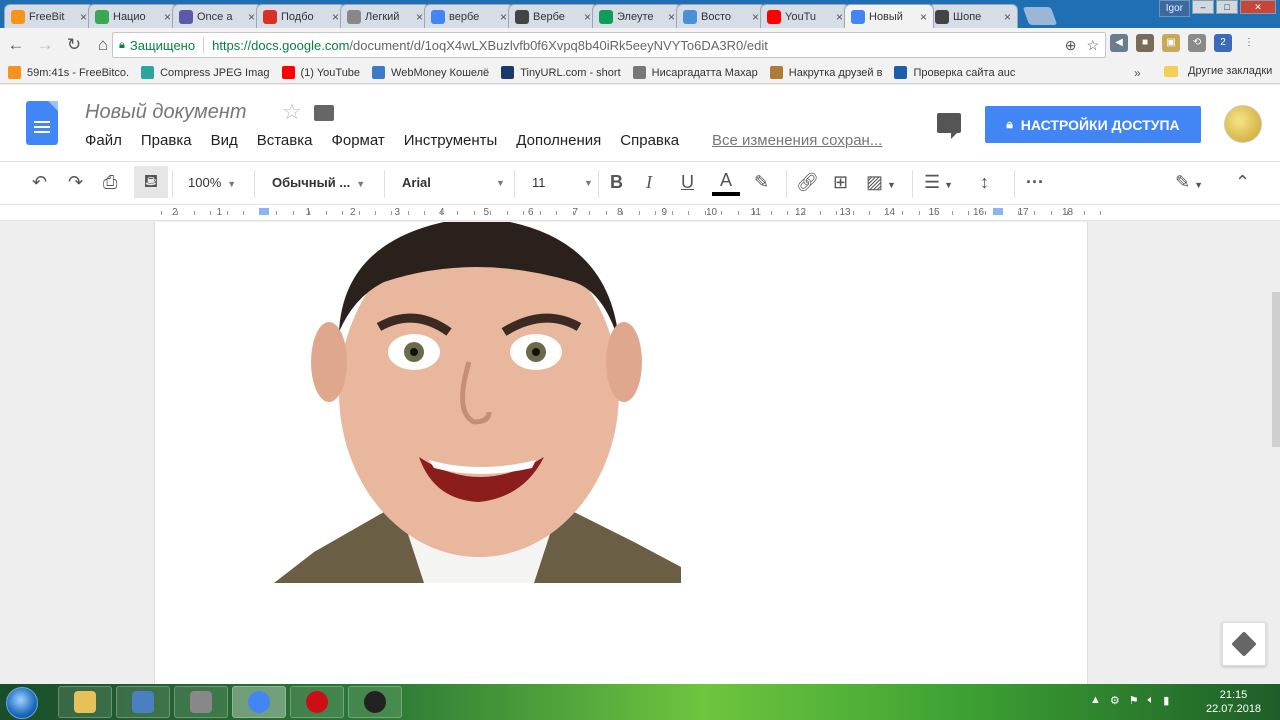 The height and width of the screenshot is (720, 1280). Describe the element at coordinates (1242, 182) in the screenshot. I see `chevron-up-icon: ⌃` at that location.